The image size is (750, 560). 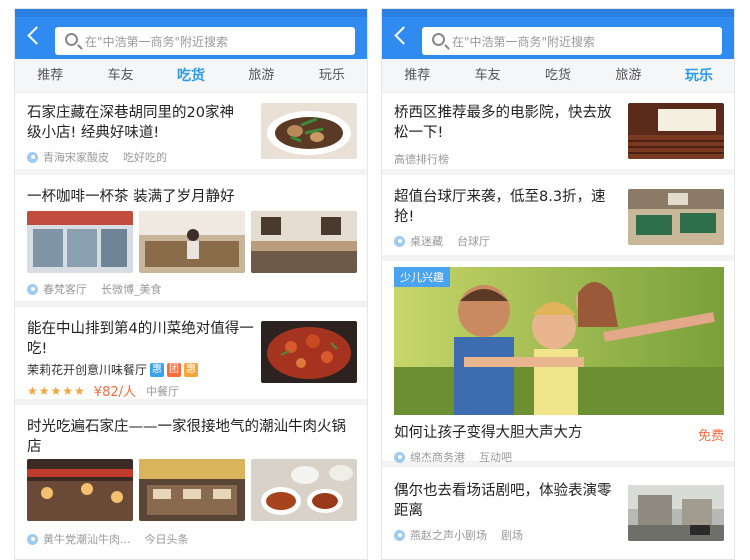 What do you see at coordinates (503, 123) in the screenshot?
I see `feed-item-title: 桥西区推荐最多的电影院，快去放松一下!` at bounding box center [503, 123].